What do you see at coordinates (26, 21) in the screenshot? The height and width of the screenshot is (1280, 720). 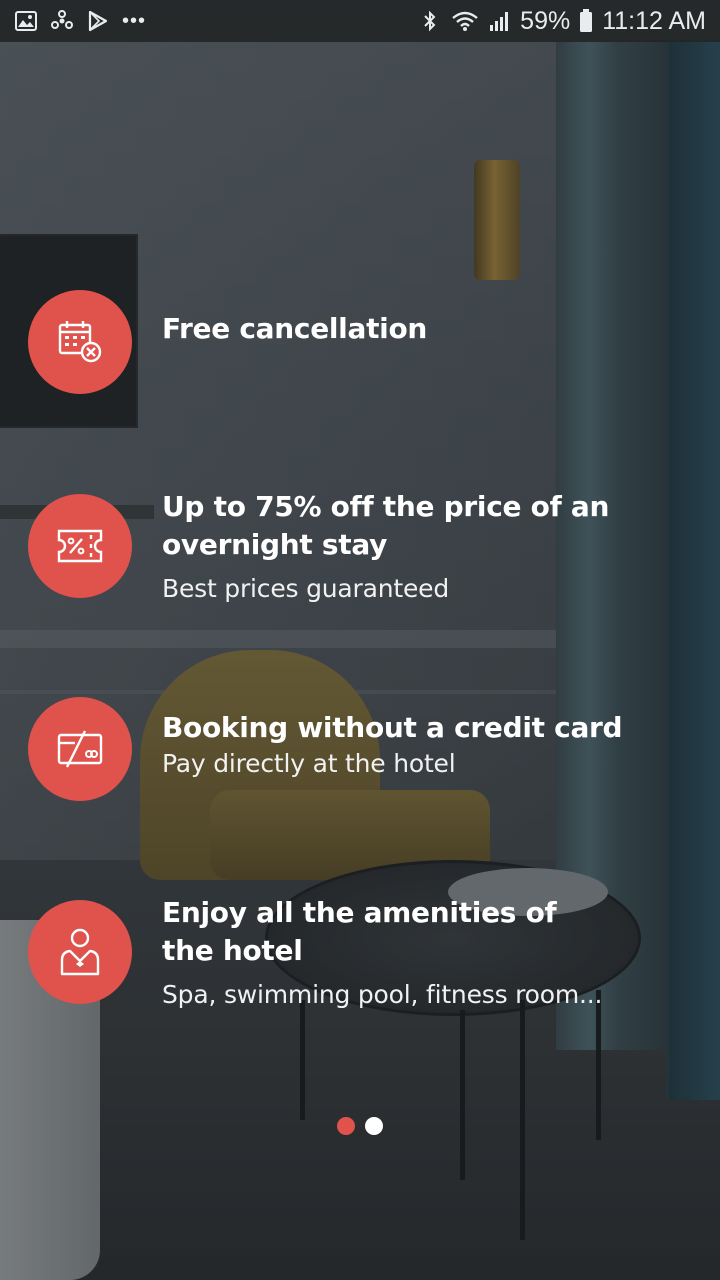 I see `image-icon` at bounding box center [26, 21].